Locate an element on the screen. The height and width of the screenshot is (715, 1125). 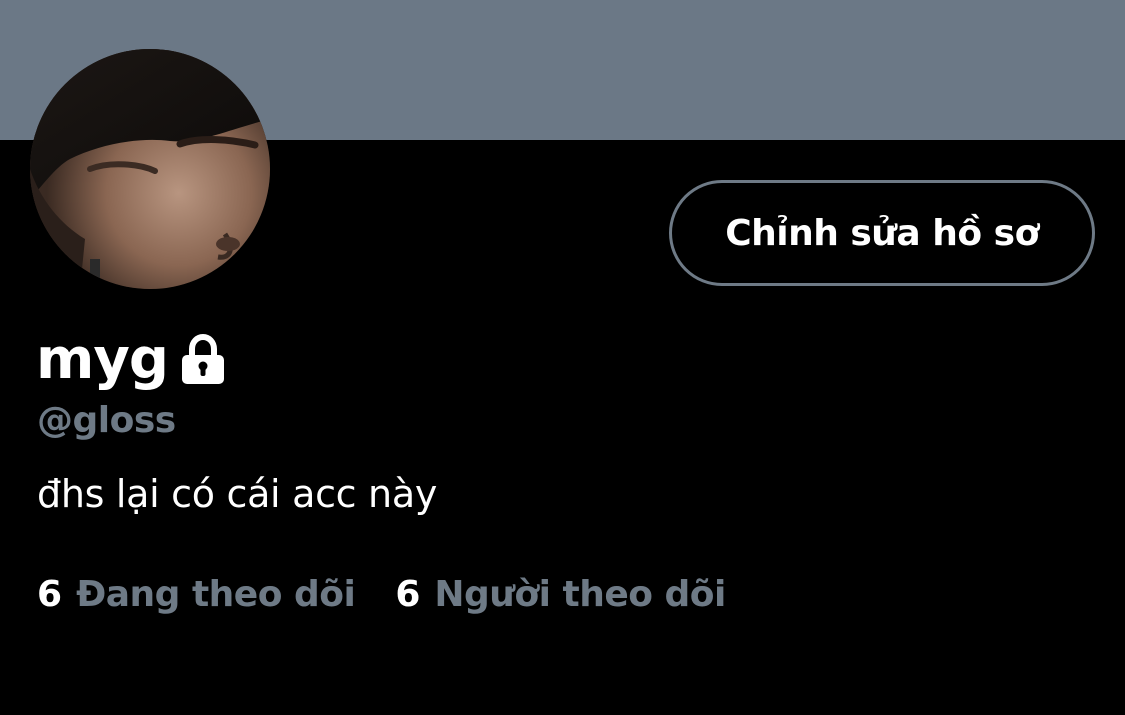
avatar is located at coordinates (150, 169).